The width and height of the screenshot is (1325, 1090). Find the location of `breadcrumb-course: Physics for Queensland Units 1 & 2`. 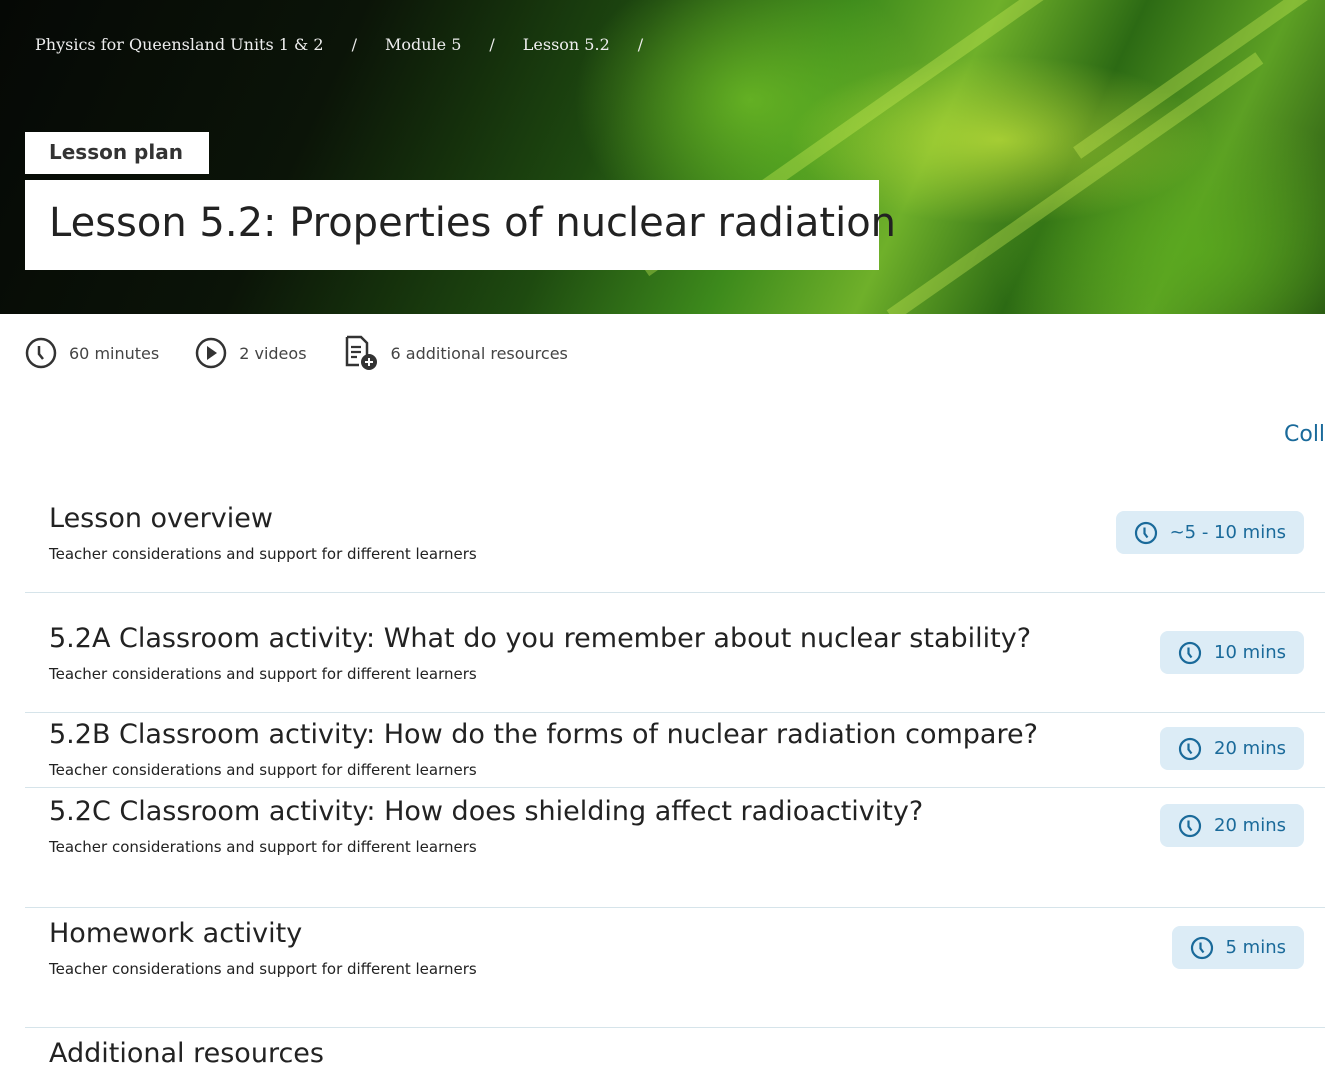

breadcrumb-course: Physics for Queensland Units 1 & 2 is located at coordinates (179, 44).